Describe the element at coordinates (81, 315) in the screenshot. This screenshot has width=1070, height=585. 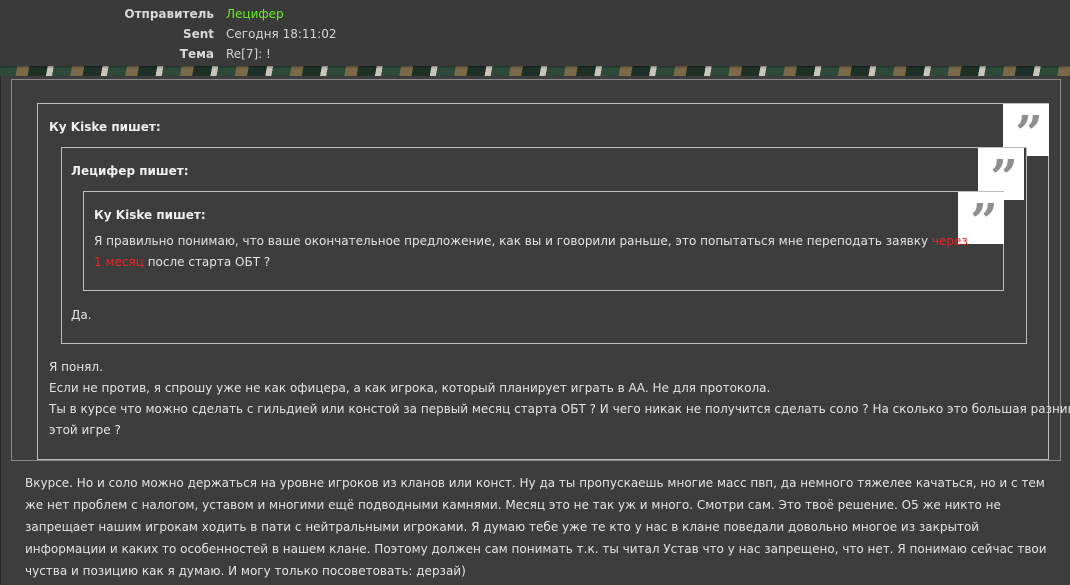
I see `quote-2-text: Да.` at that location.